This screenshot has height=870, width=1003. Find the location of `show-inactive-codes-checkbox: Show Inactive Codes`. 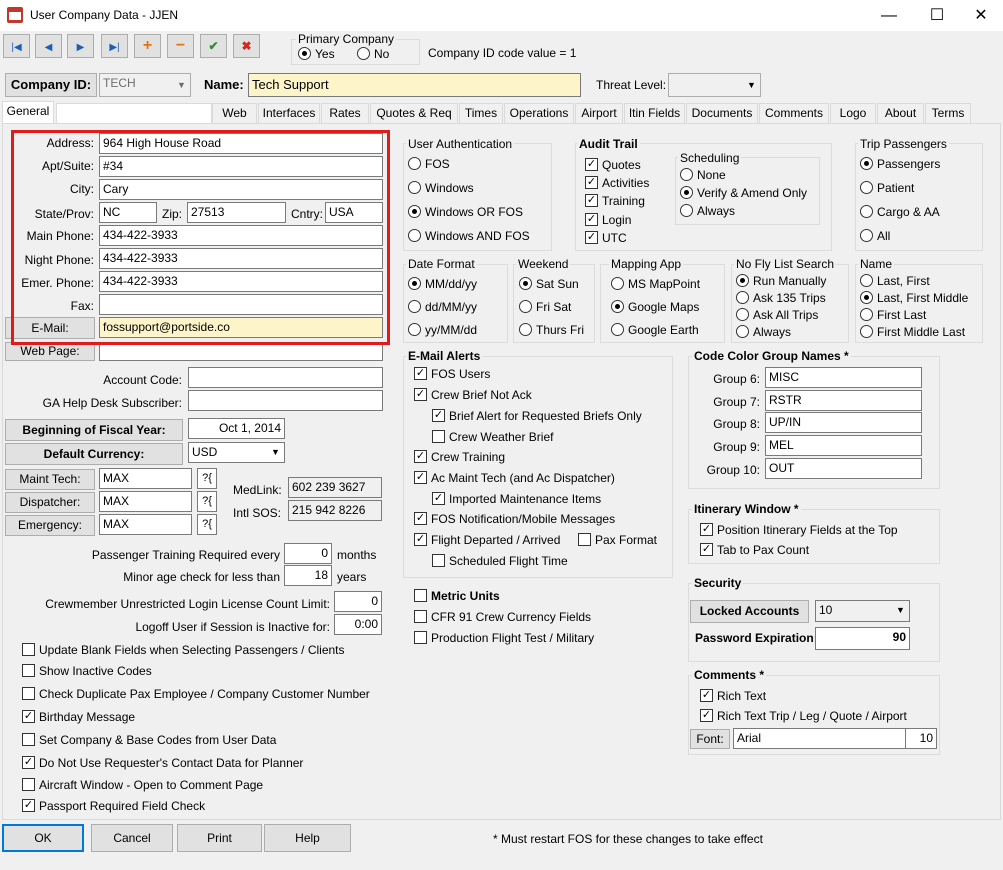

show-inactive-codes-checkbox: Show Inactive Codes is located at coordinates (87, 672).